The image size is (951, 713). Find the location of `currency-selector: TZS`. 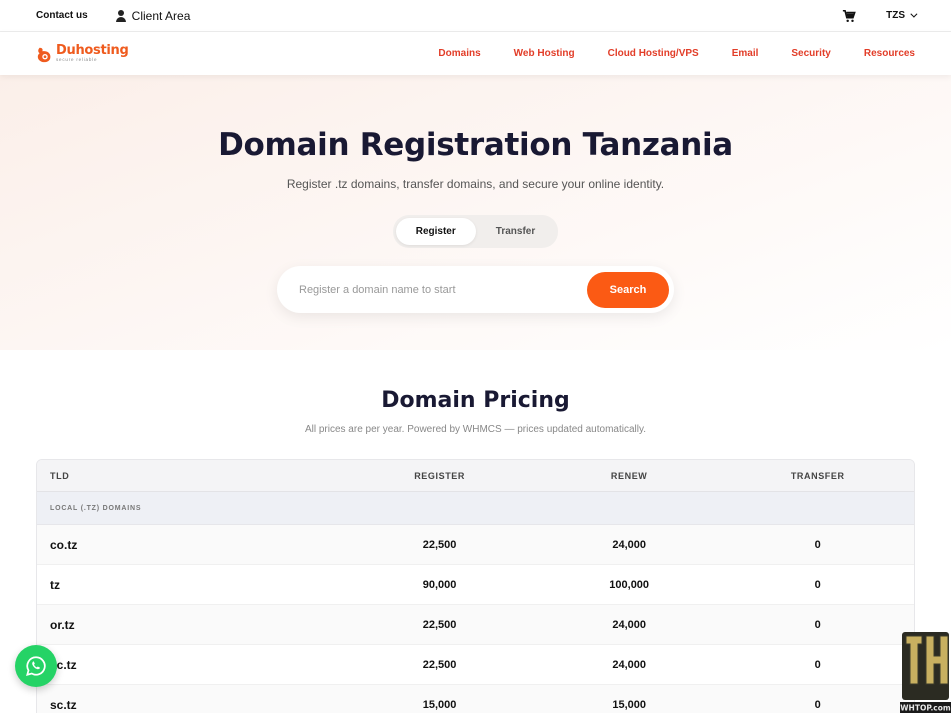

currency-selector: TZS is located at coordinates (902, 15).